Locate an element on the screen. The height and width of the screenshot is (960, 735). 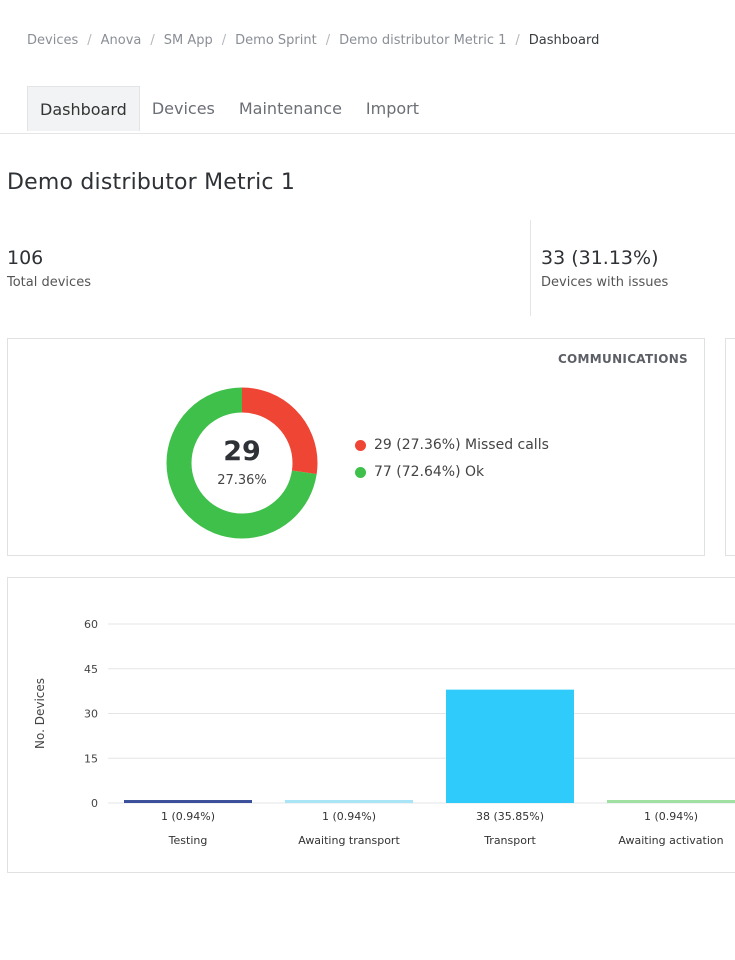
communications-legend: 29 (27.36%) Missed calls 77 (72.64%) Ok is located at coordinates (452, 464).